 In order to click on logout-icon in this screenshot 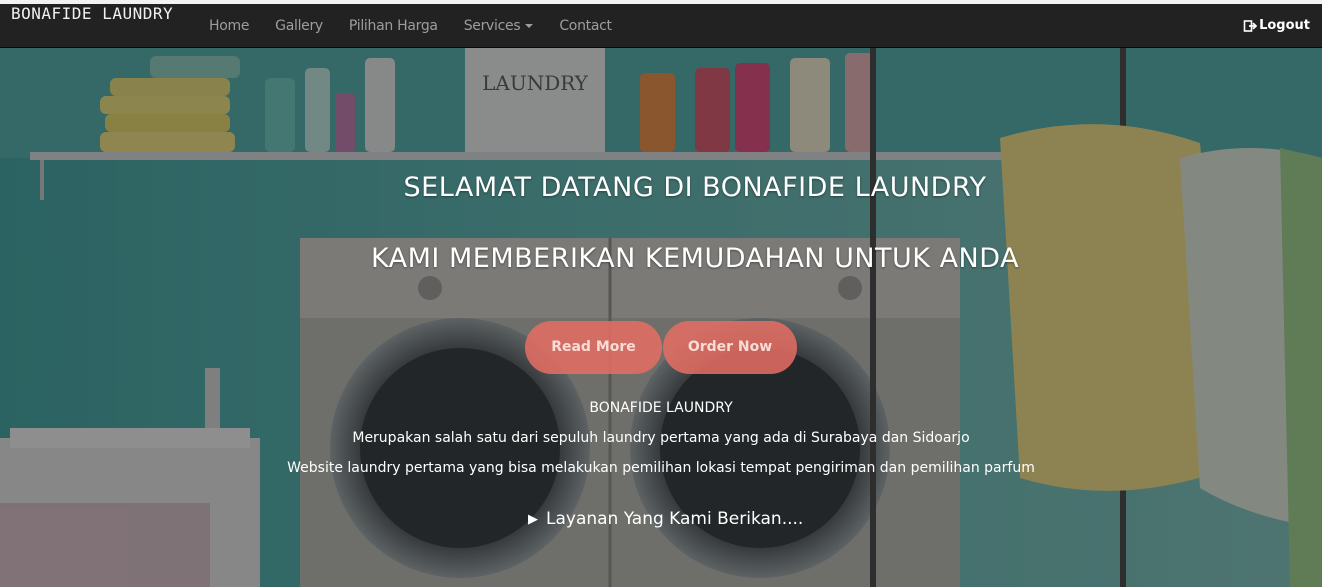, I will do `click(1250, 26)`.